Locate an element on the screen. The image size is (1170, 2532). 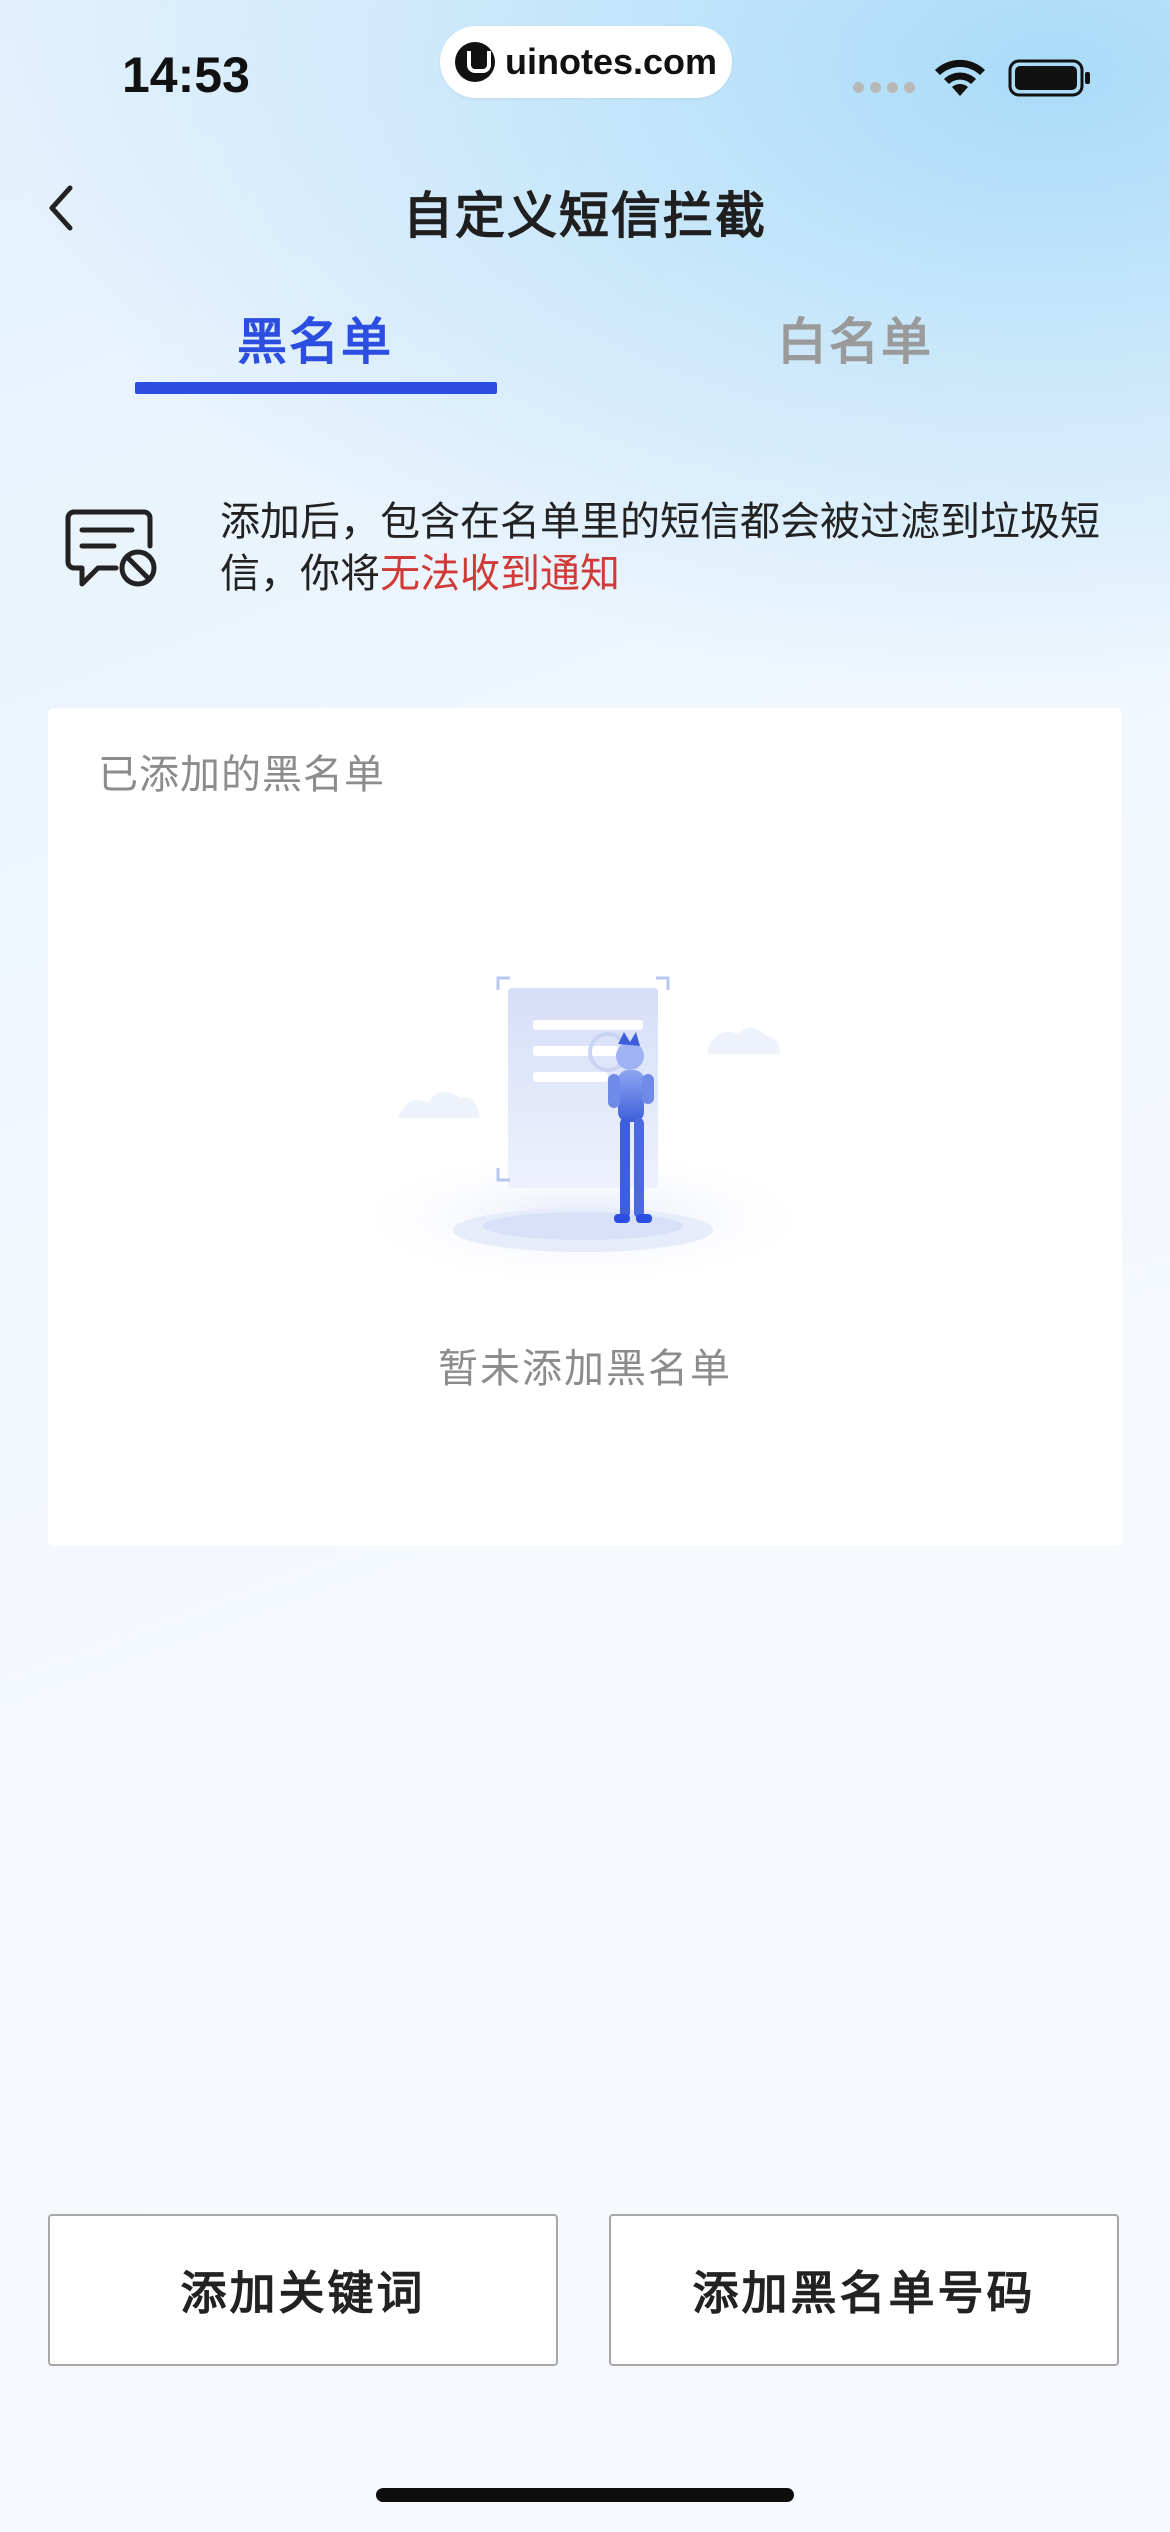
url-pill: uinotes.com is located at coordinates (586, 62).